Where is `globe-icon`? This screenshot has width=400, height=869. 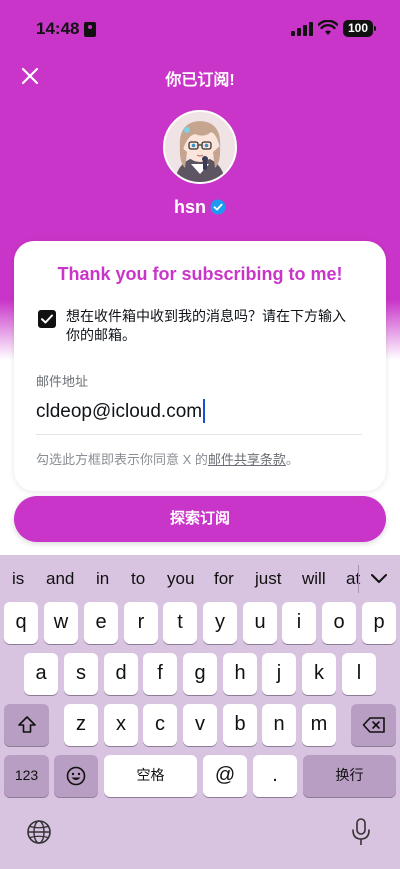 globe-icon is located at coordinates (39, 832).